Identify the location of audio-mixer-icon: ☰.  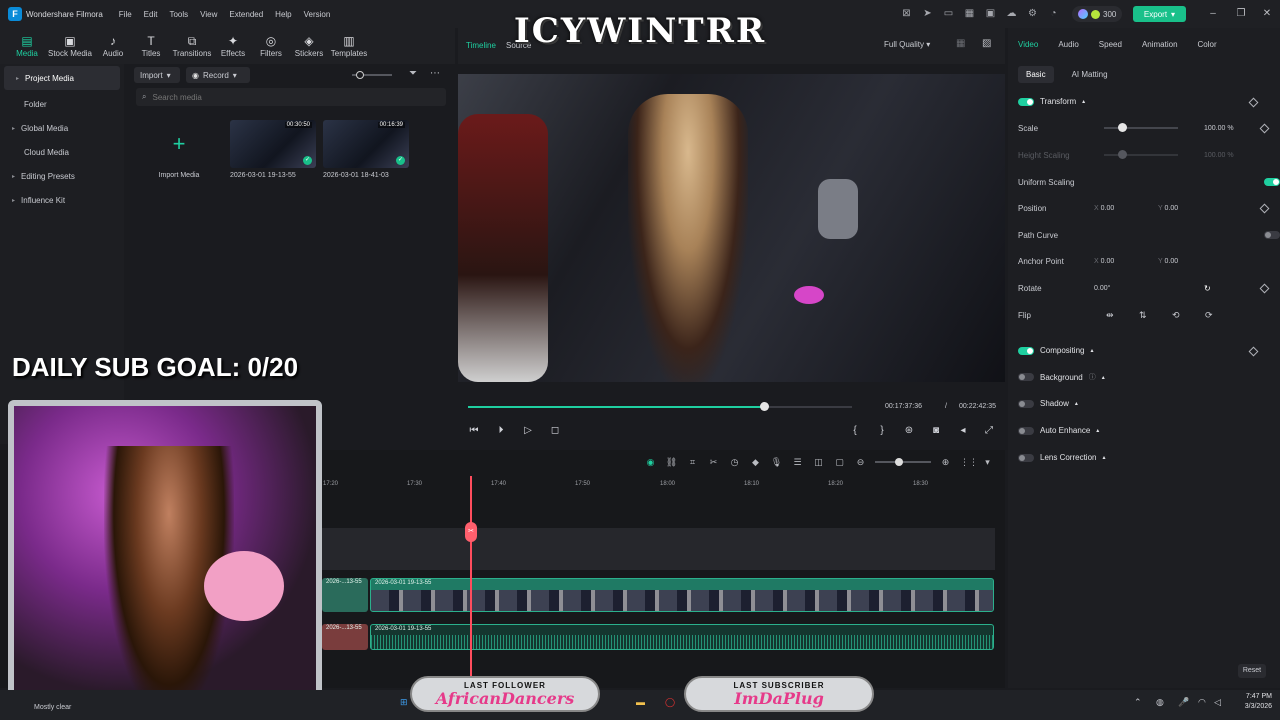
(797, 462).